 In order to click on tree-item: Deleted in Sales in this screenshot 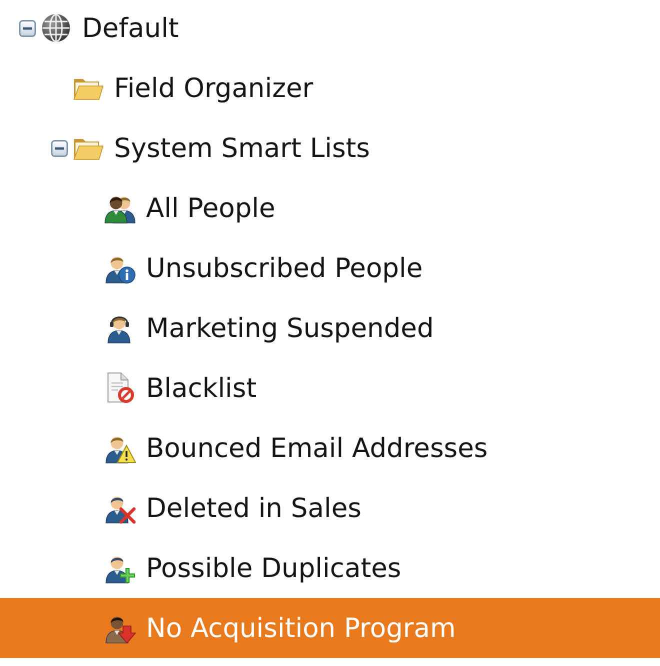, I will do `click(330, 508)`.